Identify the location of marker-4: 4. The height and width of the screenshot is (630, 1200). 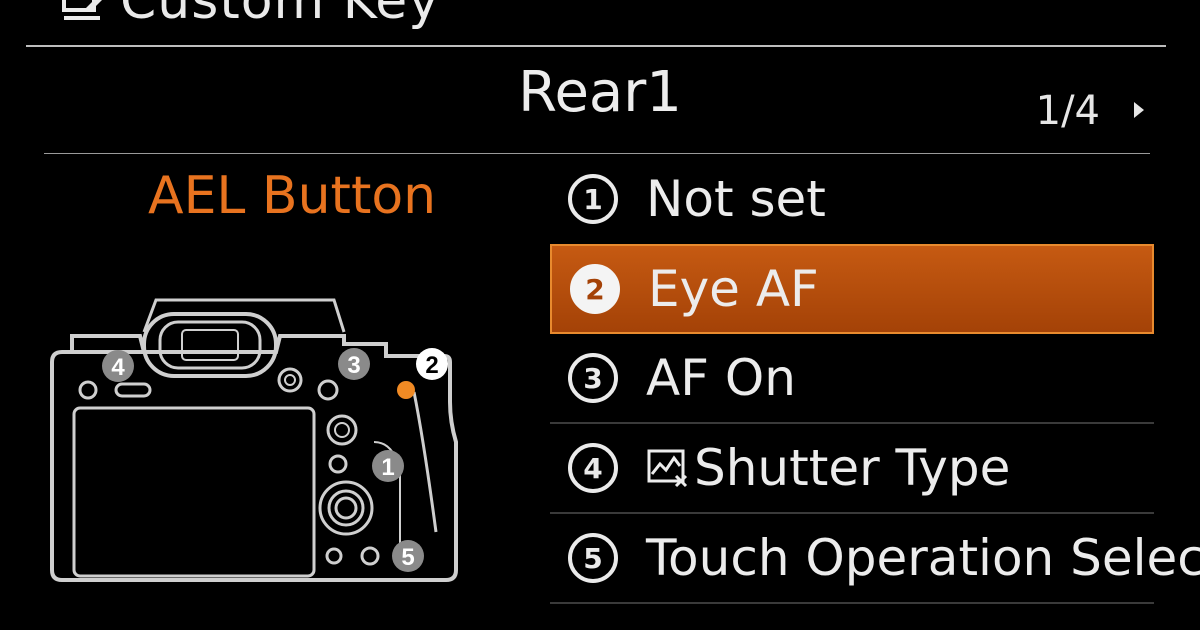
(118, 366).